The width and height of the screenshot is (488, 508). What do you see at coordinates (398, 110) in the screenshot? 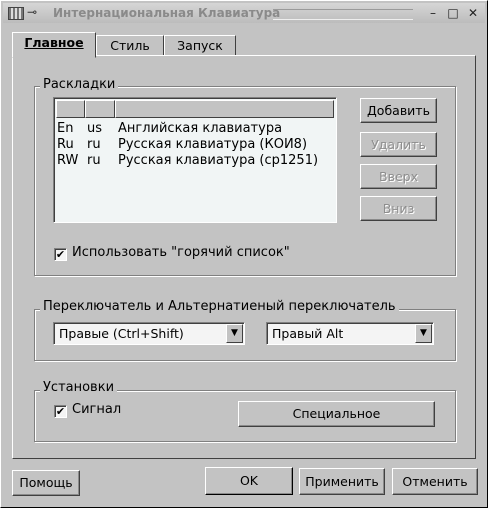
I see `add-layout-button: Добавить` at bounding box center [398, 110].